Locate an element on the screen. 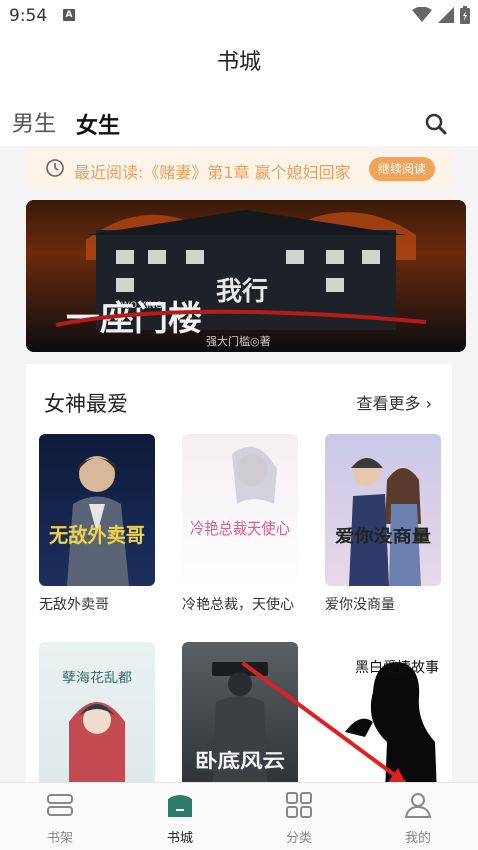 This screenshot has width=478, height=850. continue-reading-button: 继续阅读 is located at coordinates (402, 169).